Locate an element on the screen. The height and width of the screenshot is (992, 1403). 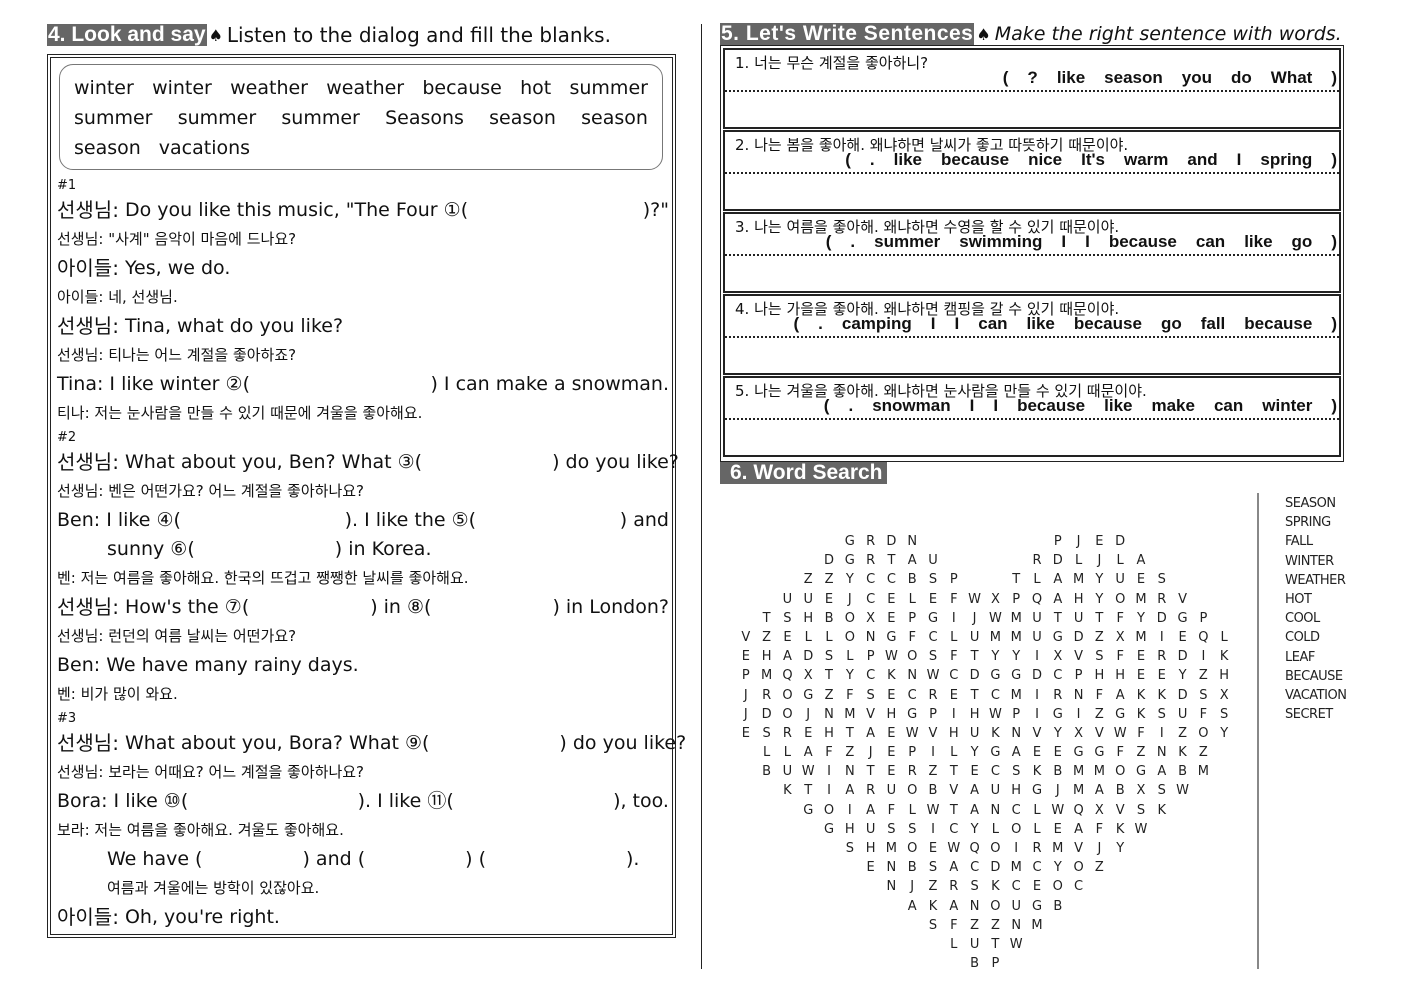
grid-letter: M is located at coordinates (849, 714).